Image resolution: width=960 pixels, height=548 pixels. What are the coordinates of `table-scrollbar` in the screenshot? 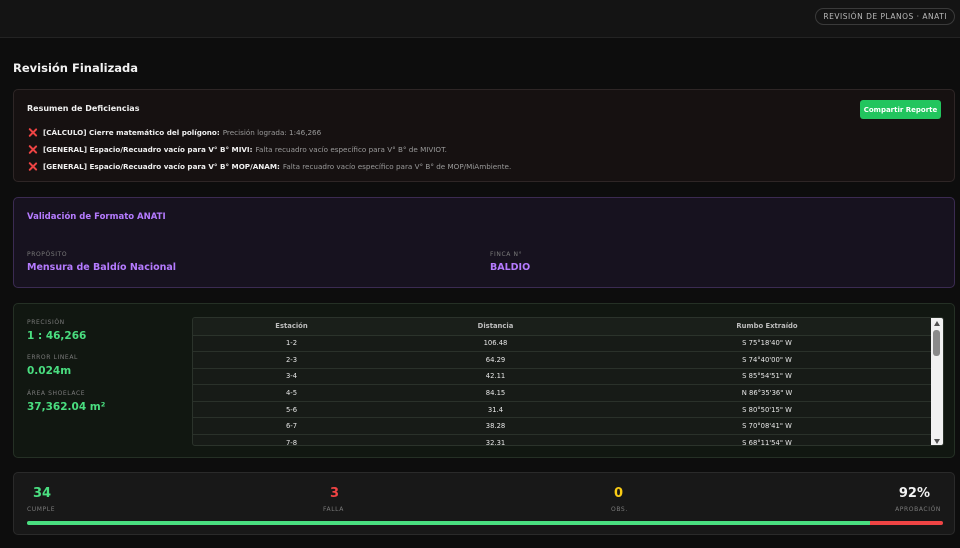 It's located at (937, 381).